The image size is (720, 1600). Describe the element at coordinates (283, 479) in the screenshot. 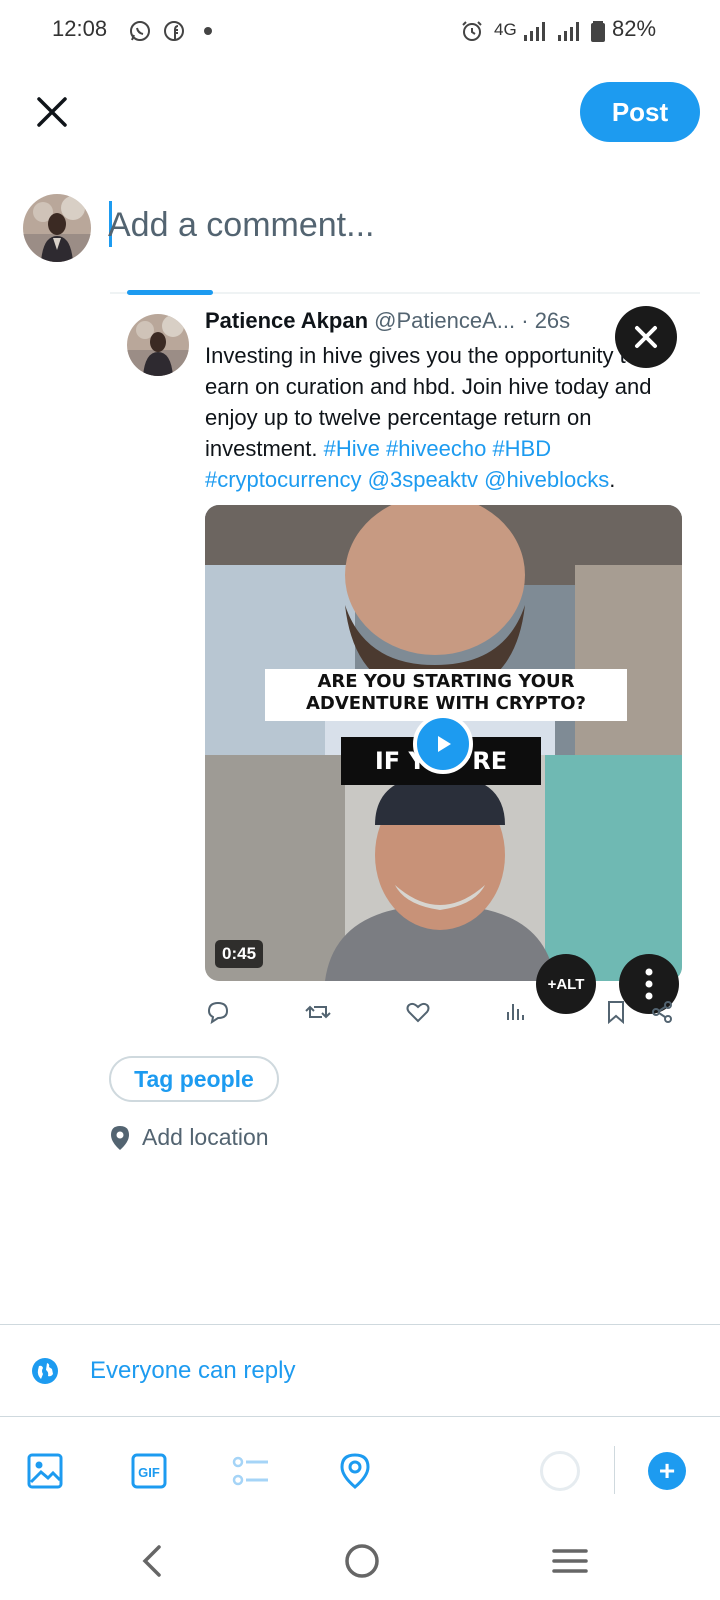

I see `hashtag-link: #cryptocurrency` at that location.